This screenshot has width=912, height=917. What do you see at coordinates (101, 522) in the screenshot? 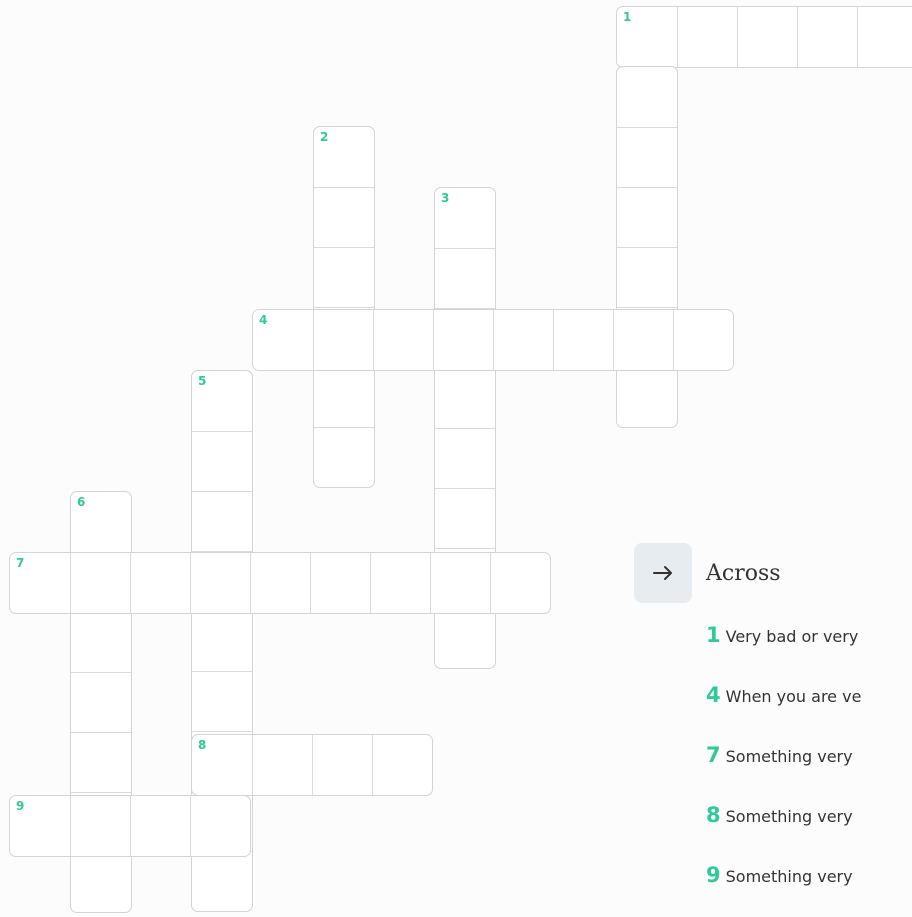
I see `crossword-cell: 6` at bounding box center [101, 522].